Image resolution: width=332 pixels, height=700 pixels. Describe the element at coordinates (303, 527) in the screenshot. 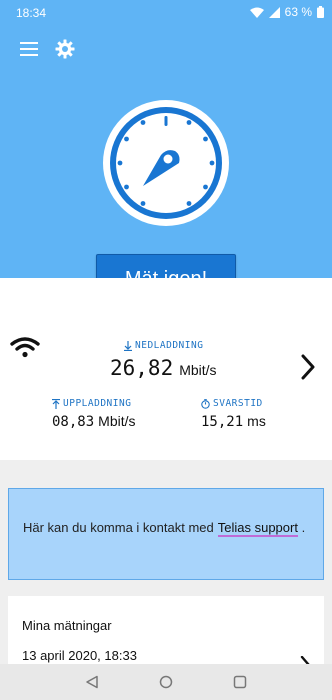

I see `contact-suffix: .` at that location.